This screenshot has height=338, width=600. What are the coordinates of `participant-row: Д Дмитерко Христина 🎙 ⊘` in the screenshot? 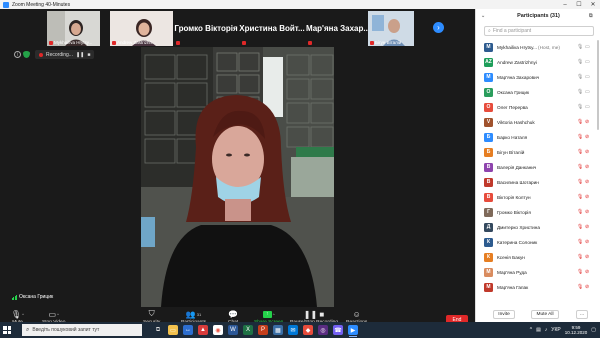 It's located at (538, 227).